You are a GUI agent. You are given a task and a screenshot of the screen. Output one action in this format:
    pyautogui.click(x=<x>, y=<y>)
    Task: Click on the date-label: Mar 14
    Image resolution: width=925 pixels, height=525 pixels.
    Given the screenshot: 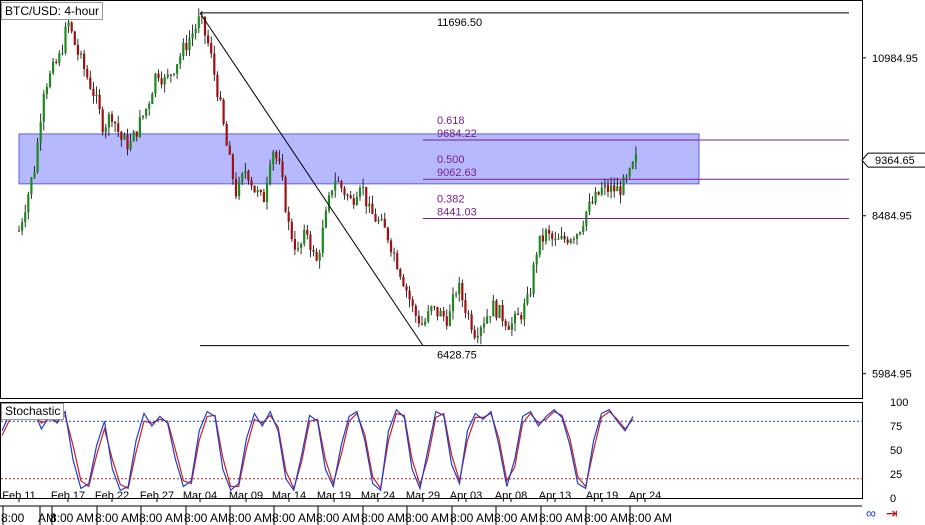 What is the action you would take?
    pyautogui.click(x=289, y=496)
    